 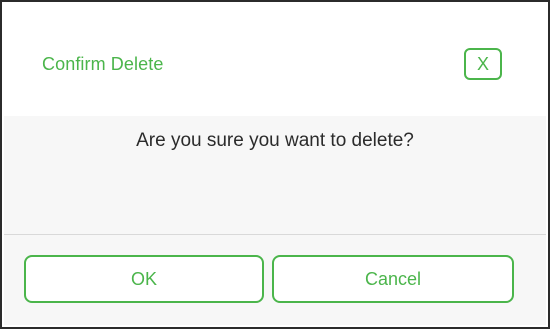 What do you see at coordinates (144, 279) in the screenshot?
I see `ok-button: OK` at bounding box center [144, 279].